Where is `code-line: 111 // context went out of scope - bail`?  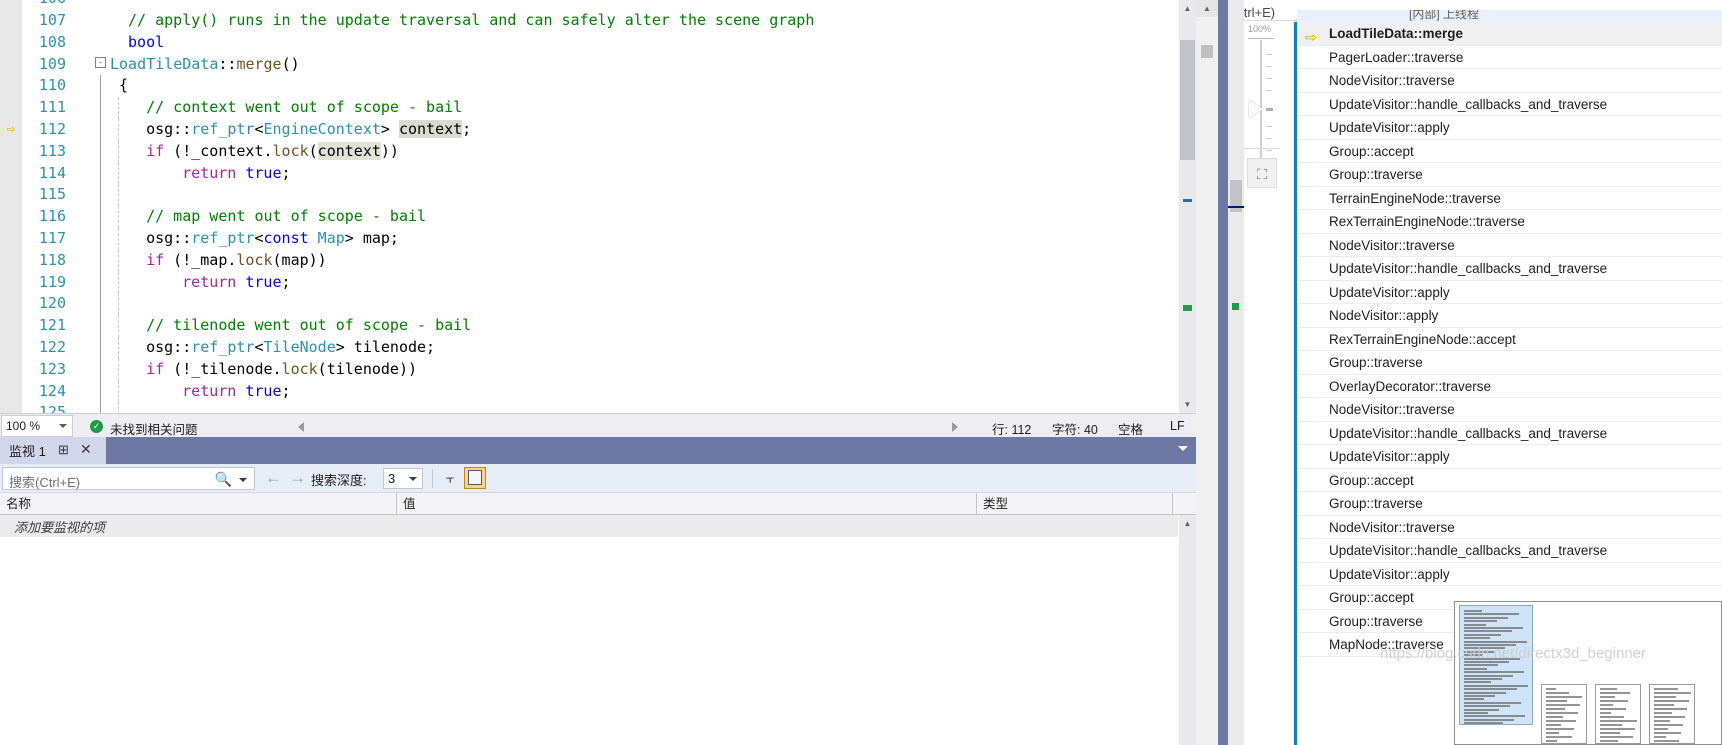 code-line: 111 // context went out of scope - bail is located at coordinates (580, 108).